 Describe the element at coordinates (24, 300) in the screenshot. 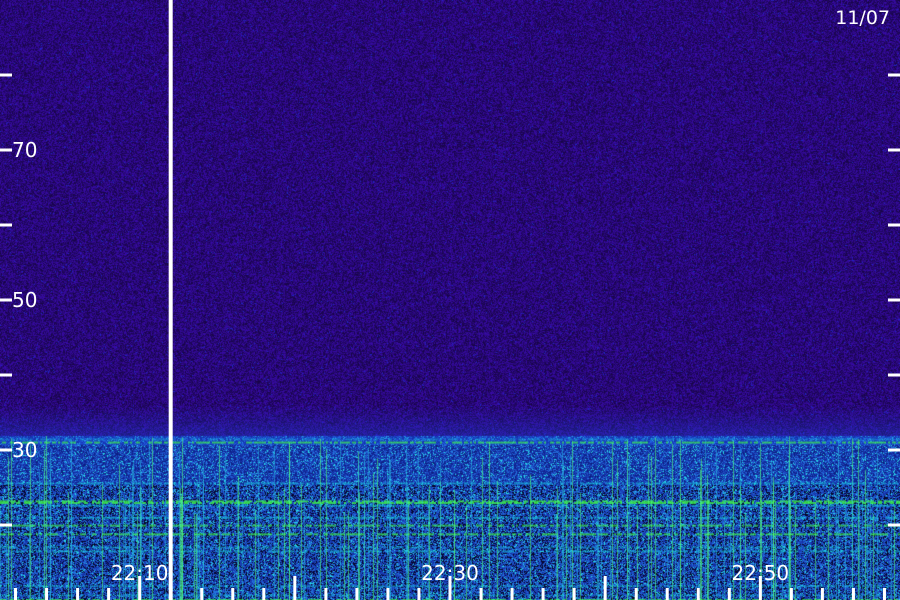

I see `y-tick-label-50: 50` at that location.